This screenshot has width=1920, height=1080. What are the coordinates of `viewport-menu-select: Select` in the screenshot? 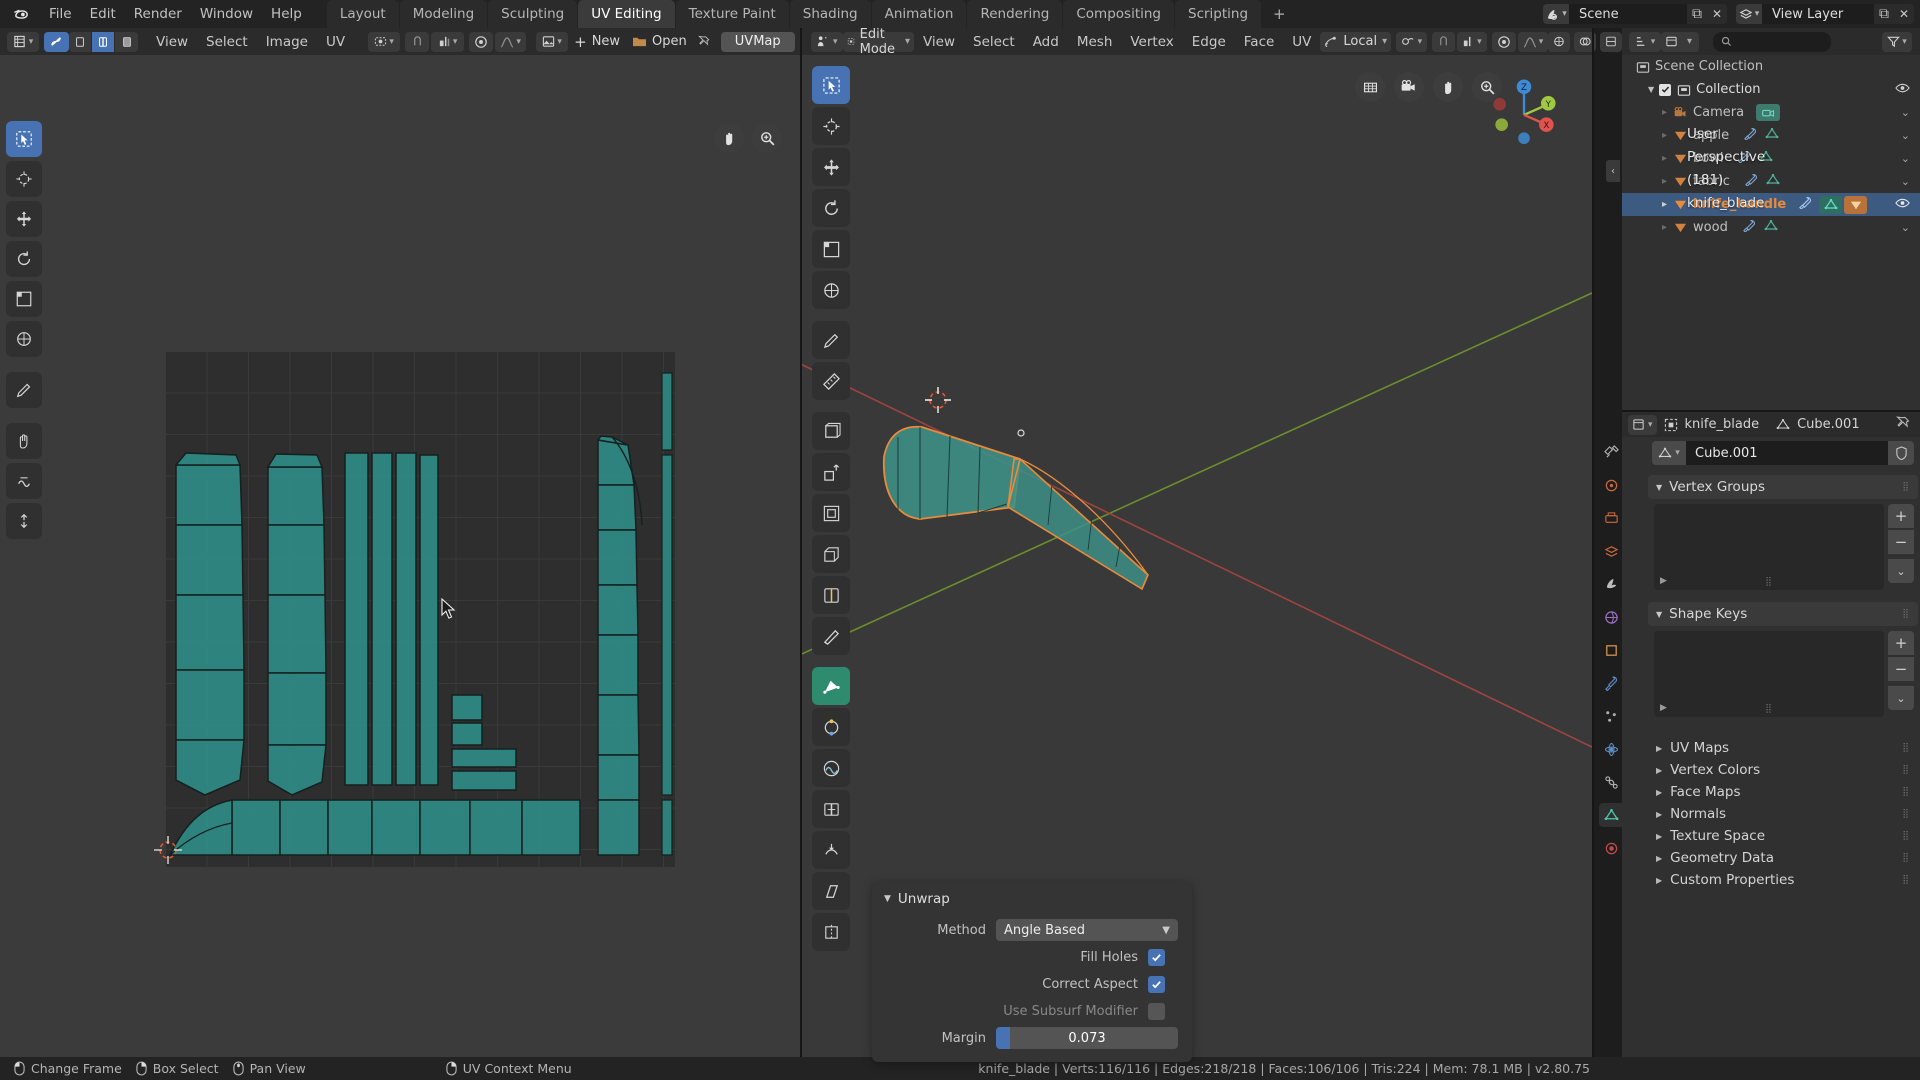 It's located at (994, 42).